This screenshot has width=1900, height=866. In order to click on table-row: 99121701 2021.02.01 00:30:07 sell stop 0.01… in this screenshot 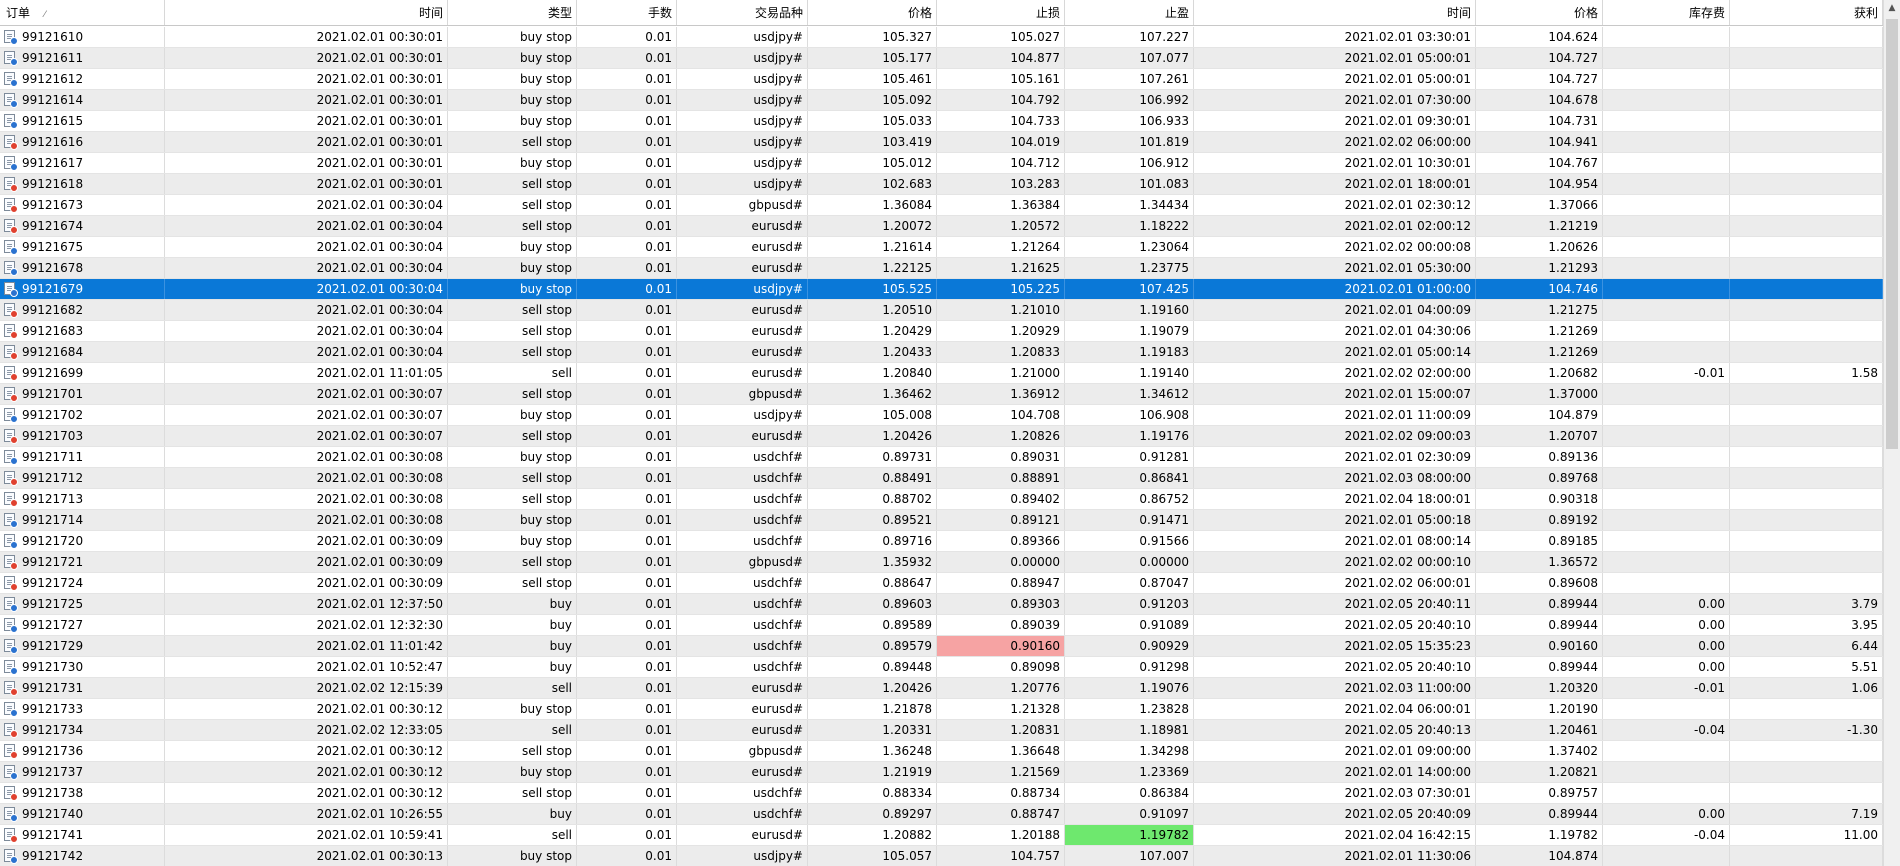, I will do `click(941, 394)`.